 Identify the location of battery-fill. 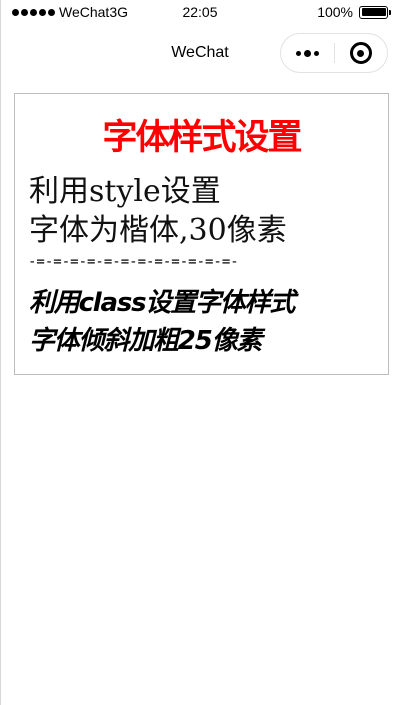
(373, 12).